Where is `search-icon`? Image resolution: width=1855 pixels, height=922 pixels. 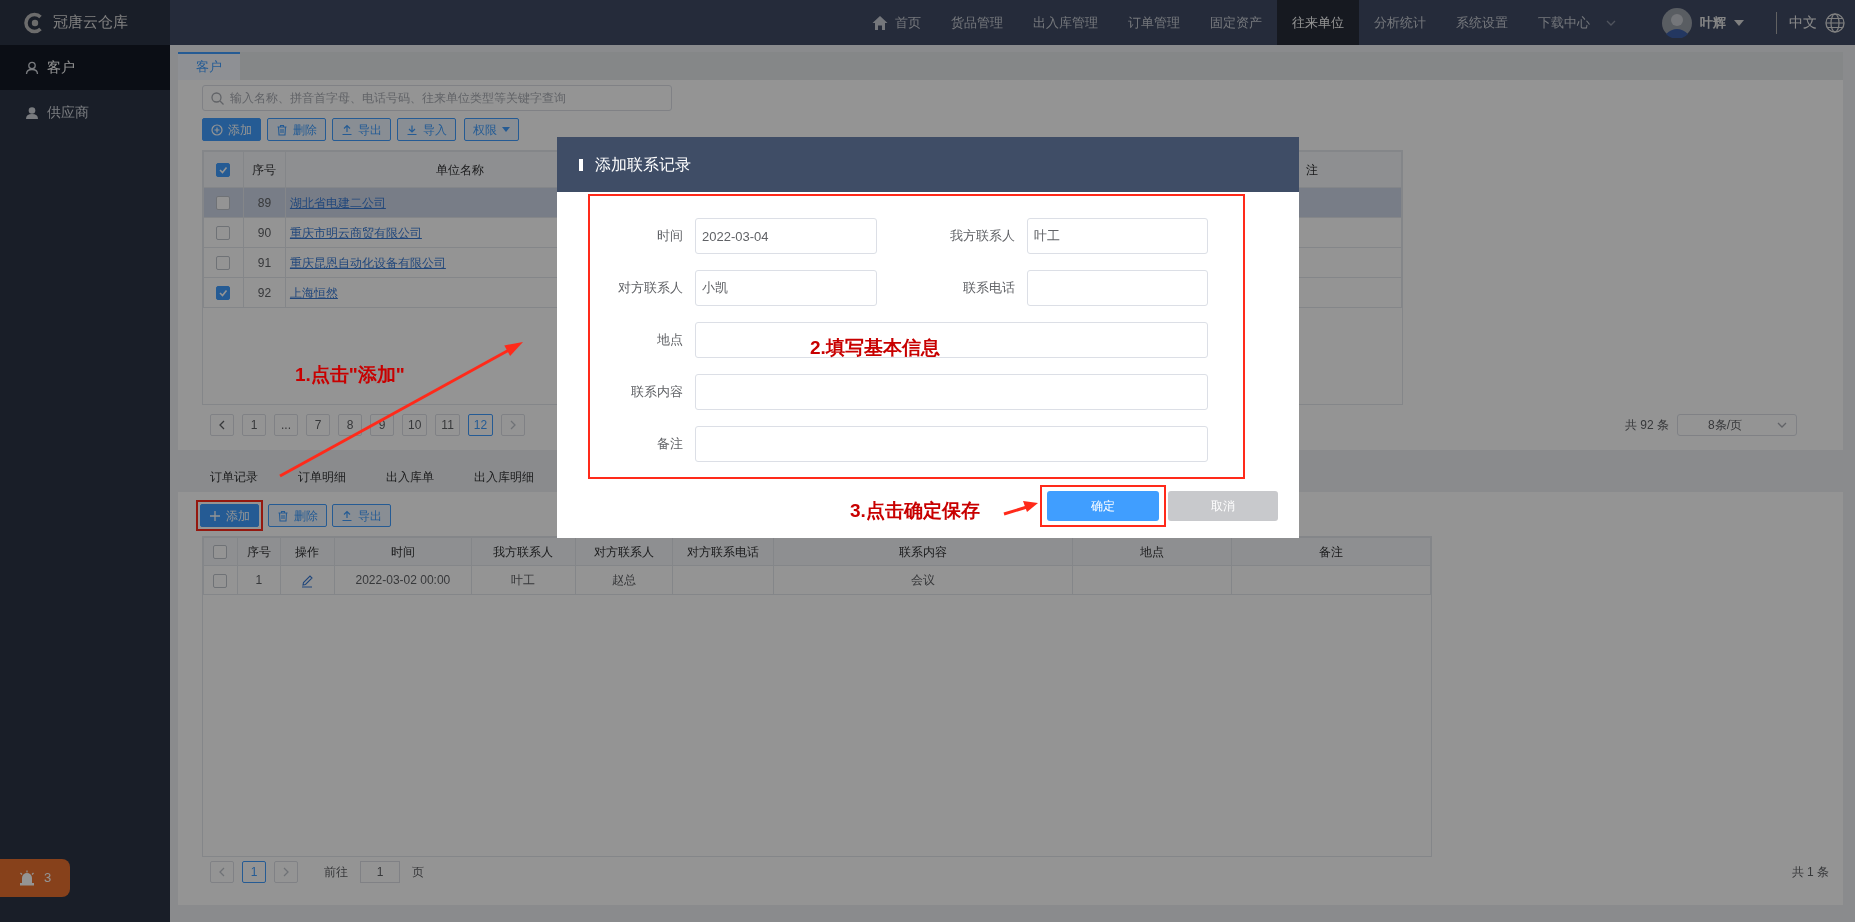 search-icon is located at coordinates (217, 98).